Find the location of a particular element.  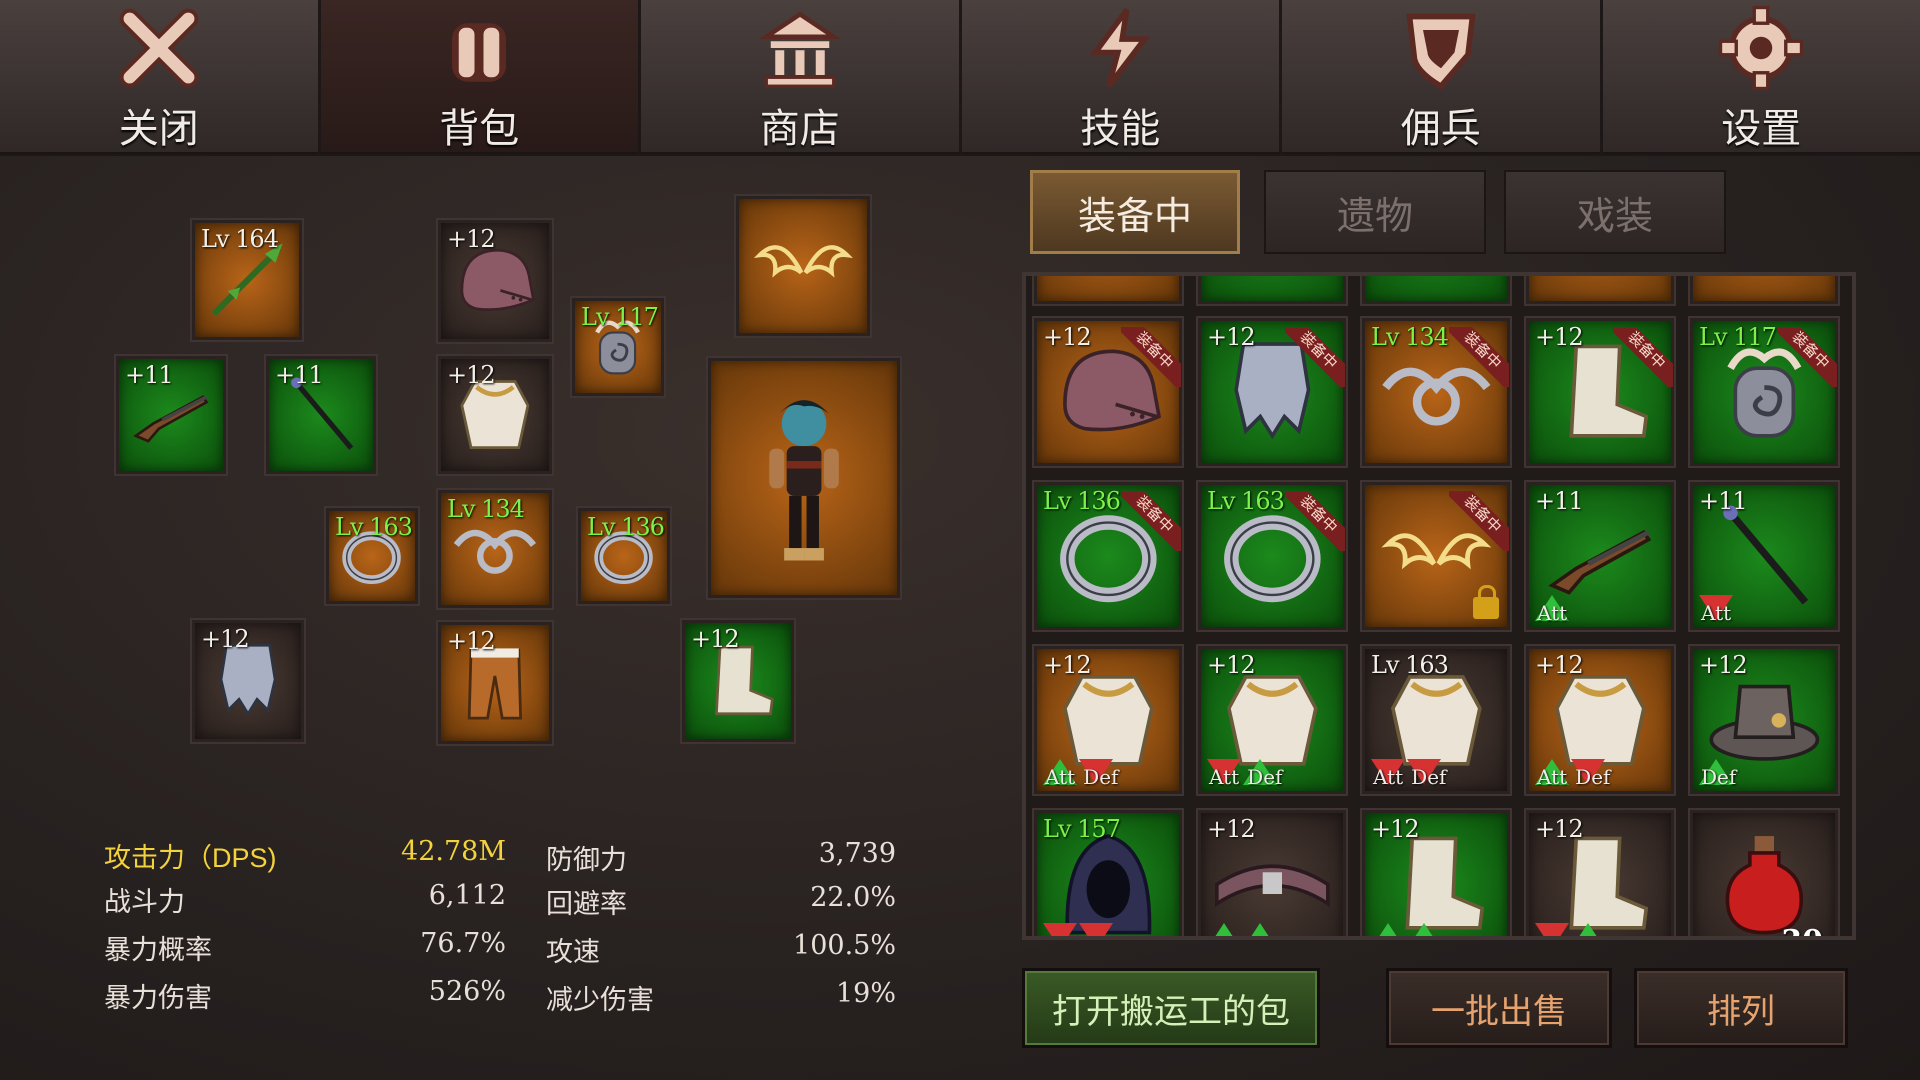

nav-tab-5: 设置 is located at coordinates (1761, 77).